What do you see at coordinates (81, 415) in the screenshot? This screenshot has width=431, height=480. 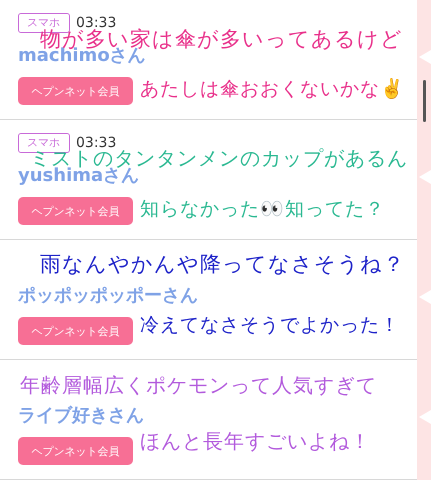 I see `user-name: ライブ好きさん` at bounding box center [81, 415].